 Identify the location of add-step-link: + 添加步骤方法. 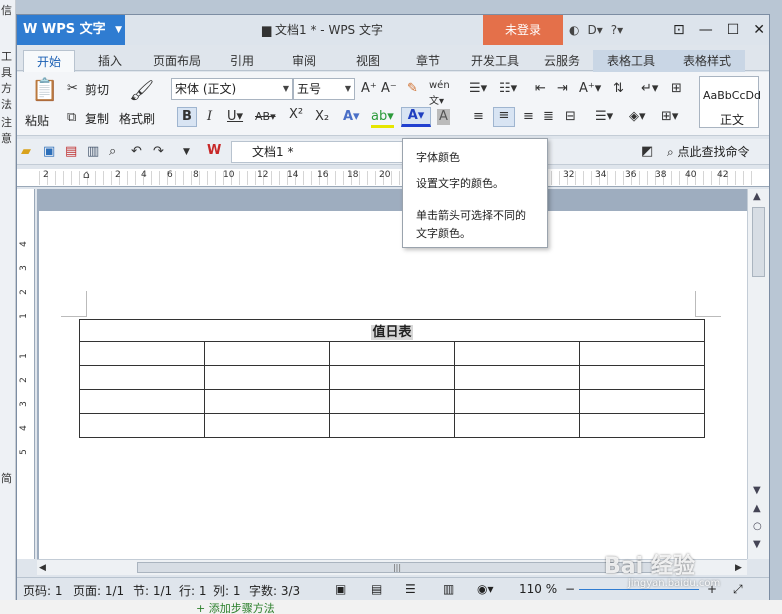
(235, 607).